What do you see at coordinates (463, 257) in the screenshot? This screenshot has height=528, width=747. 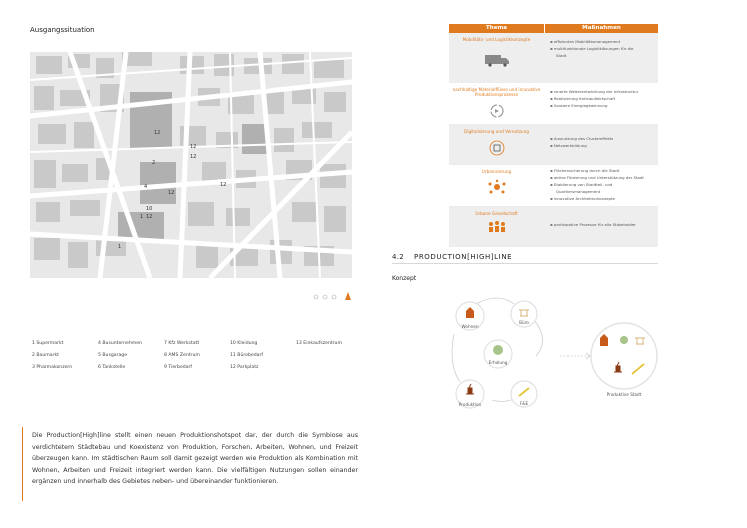 I see `section-title: PRODUCTION[HIGH]LINE` at bounding box center [463, 257].